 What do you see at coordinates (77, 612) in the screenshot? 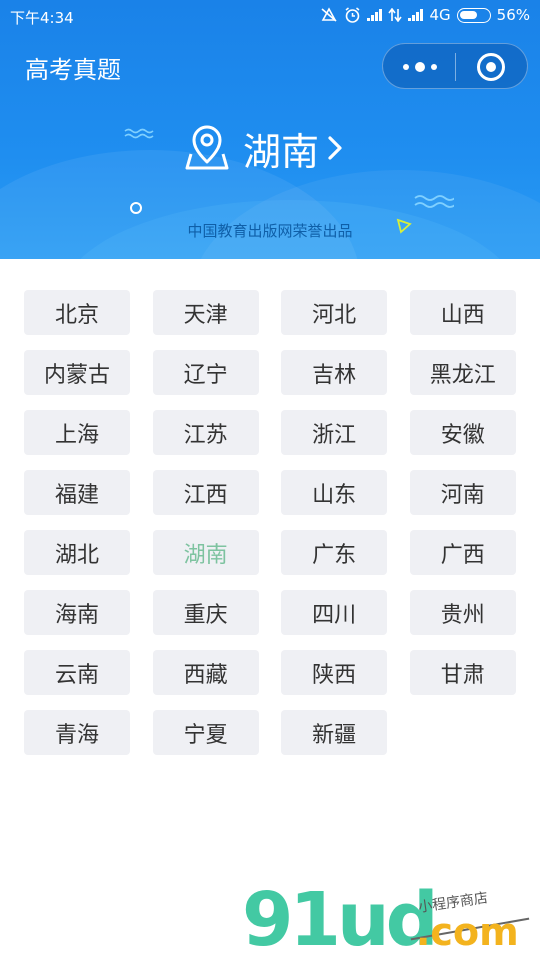
I see `province-item: 海南` at bounding box center [77, 612].